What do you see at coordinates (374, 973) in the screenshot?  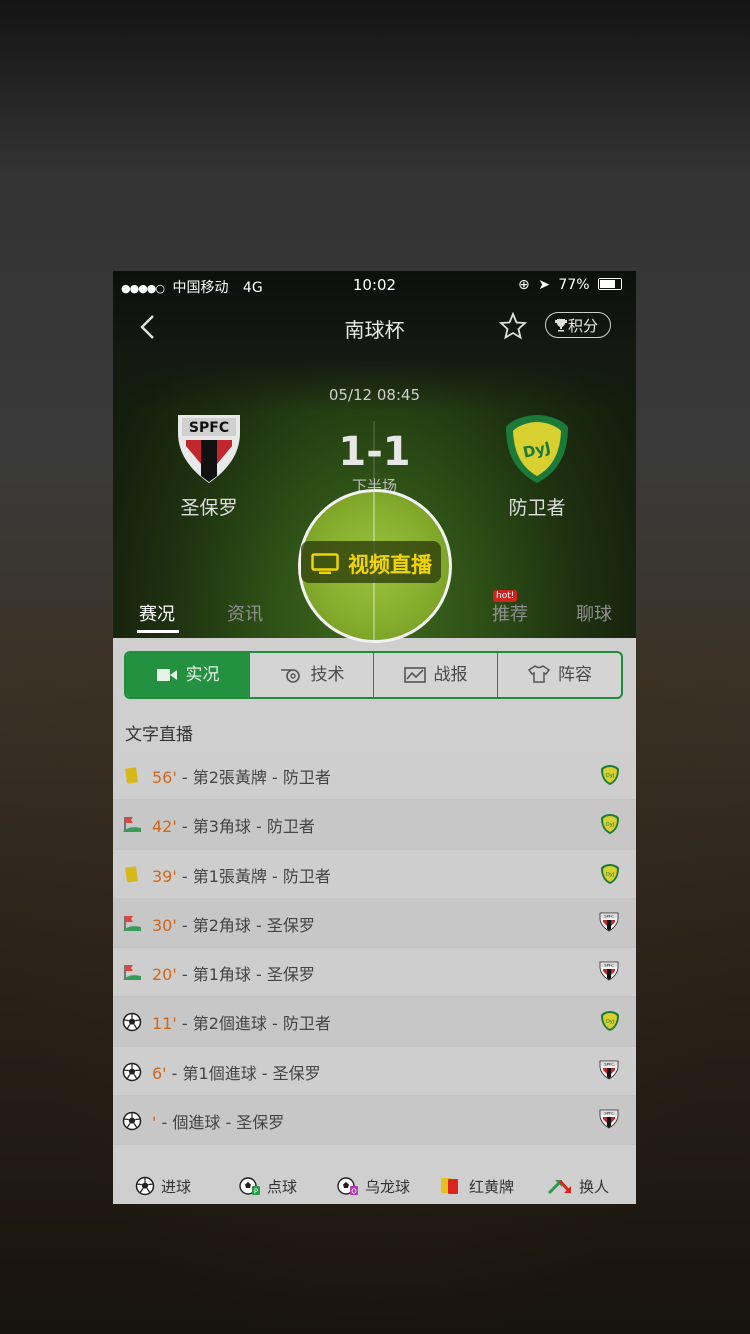 I see `event-row: 20' - 第1角球 - 圣保罗 SPFC` at bounding box center [374, 973].